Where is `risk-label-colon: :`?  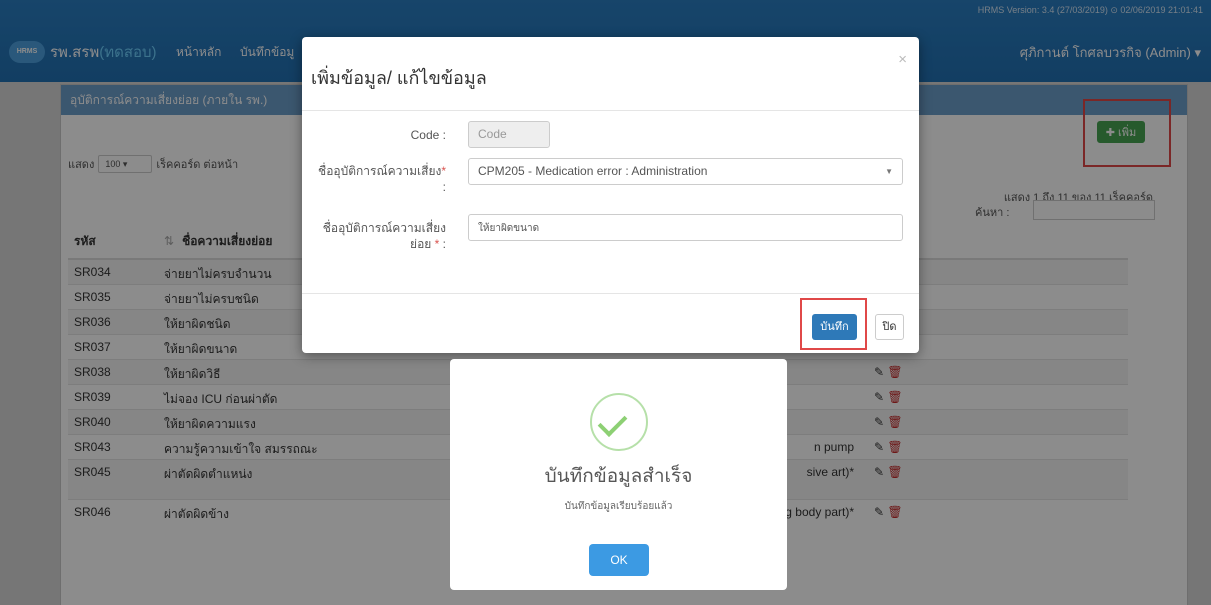
risk-label-colon: : is located at coordinates (444, 187).